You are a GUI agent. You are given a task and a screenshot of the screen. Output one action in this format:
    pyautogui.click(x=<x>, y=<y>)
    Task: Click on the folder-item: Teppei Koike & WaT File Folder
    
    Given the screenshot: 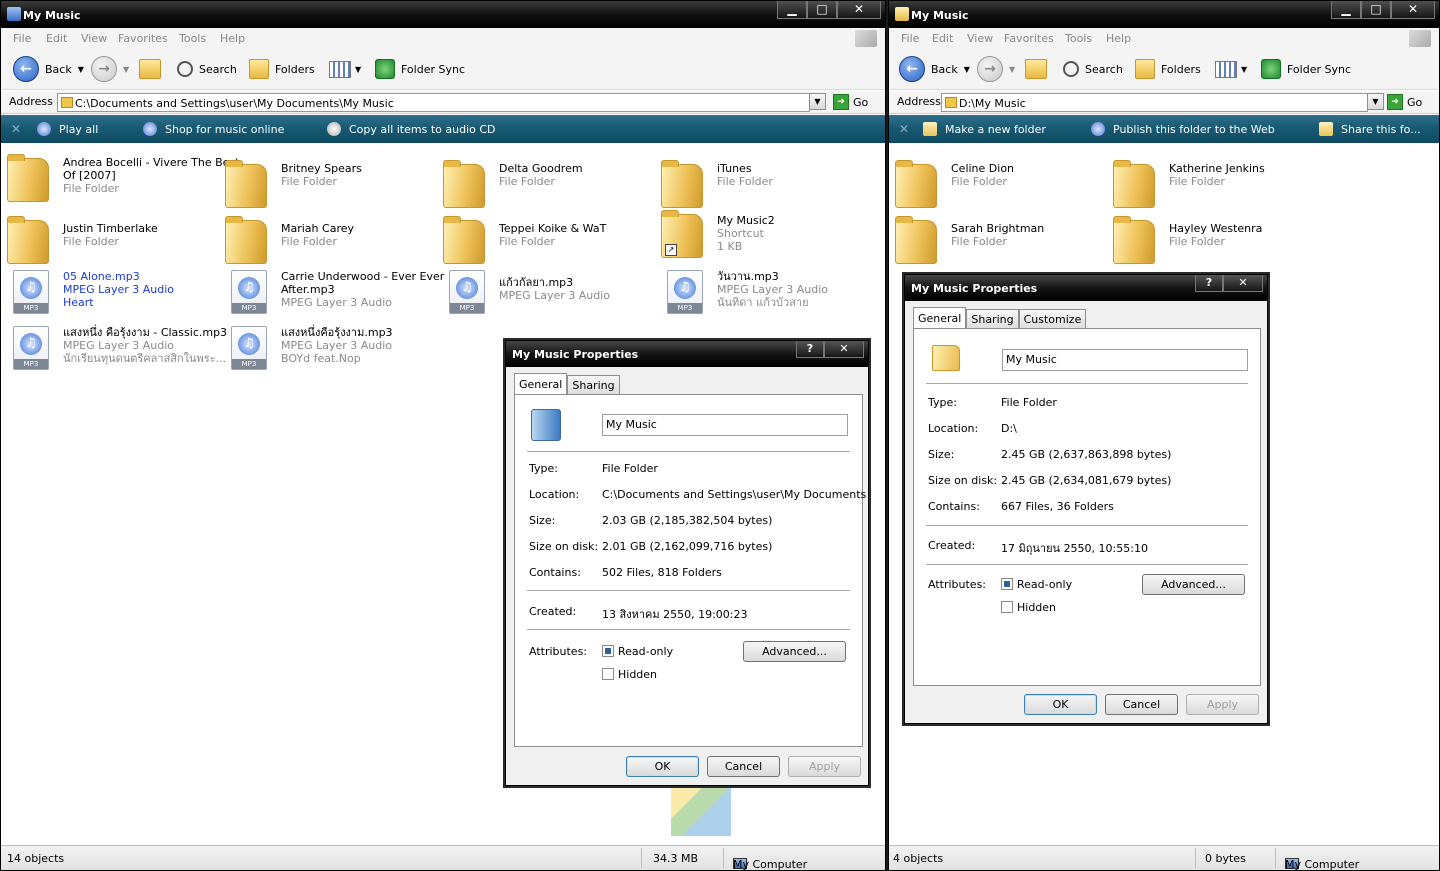 What is the action you would take?
    pyautogui.click(x=549, y=241)
    